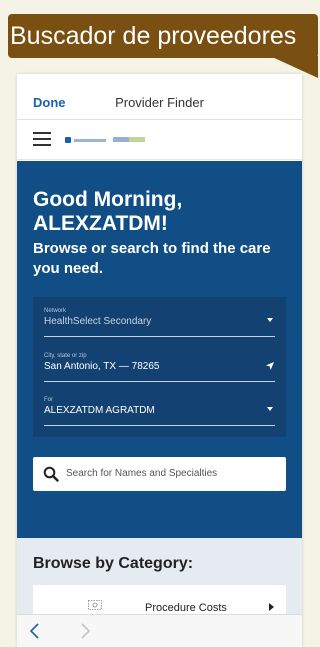 The image size is (320, 647). I want to click on back-arrow-icon, so click(35, 631).